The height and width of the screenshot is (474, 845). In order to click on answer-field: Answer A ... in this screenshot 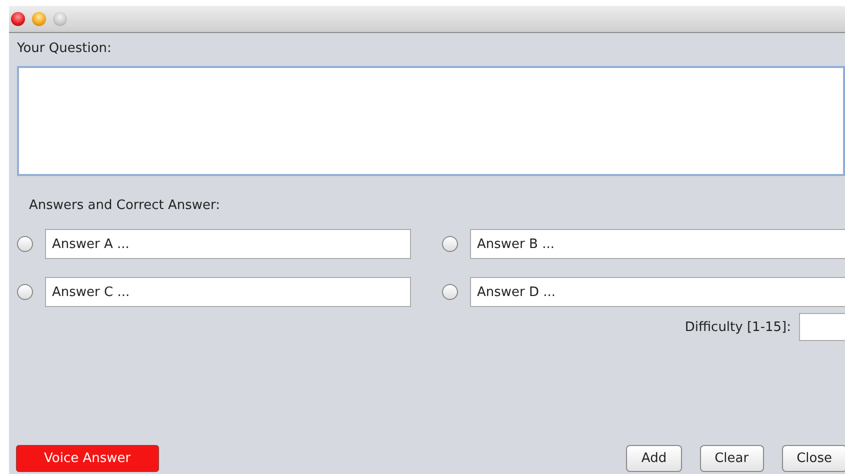, I will do `click(228, 244)`.